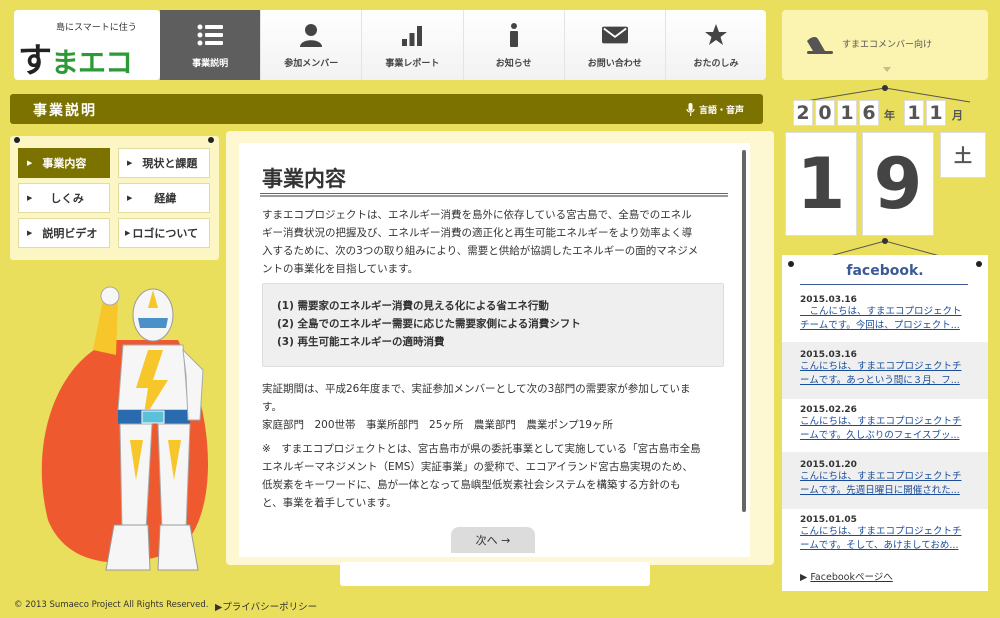 This screenshot has width=1000, height=618. I want to click on submenu-item-logo: ▶ ロゴについて, so click(164, 233).